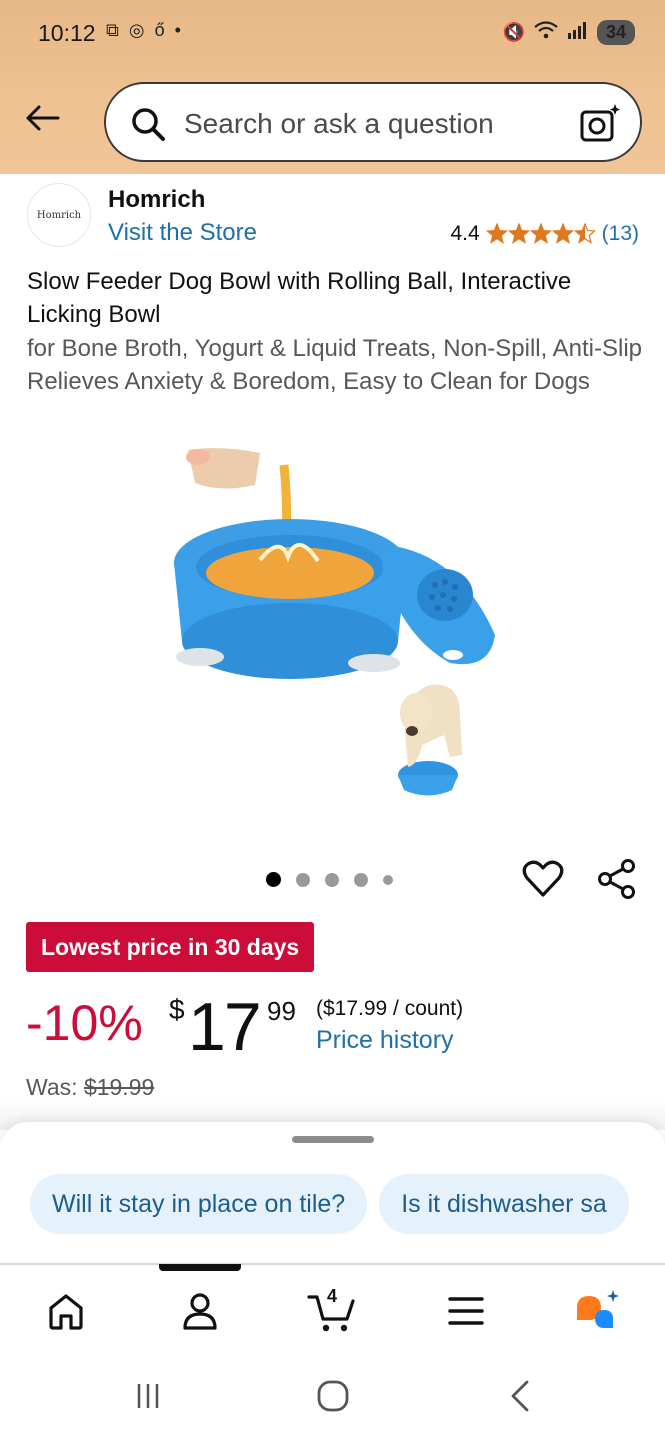  Describe the element at coordinates (504, 1204) in the screenshot. I see `suggestion-chip: Is it dishwasher sa` at that location.